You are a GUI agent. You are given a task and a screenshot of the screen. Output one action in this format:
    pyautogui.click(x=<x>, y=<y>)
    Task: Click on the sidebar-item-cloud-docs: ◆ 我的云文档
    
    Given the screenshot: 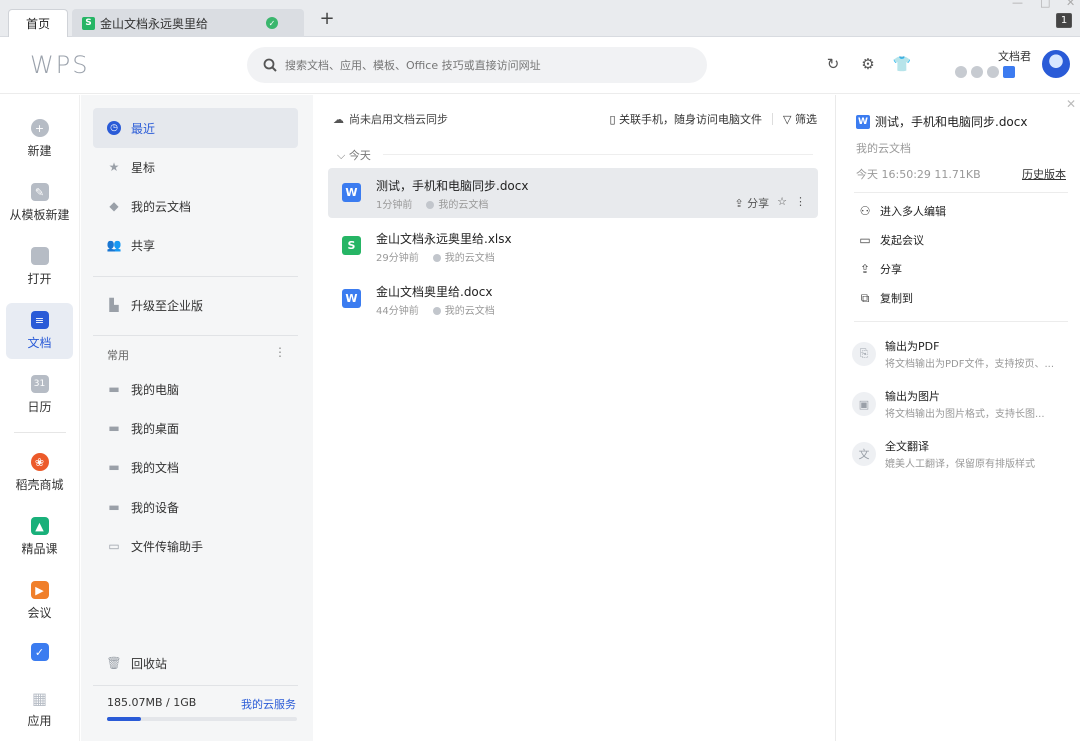 What is the action you would take?
    pyautogui.click(x=195, y=206)
    